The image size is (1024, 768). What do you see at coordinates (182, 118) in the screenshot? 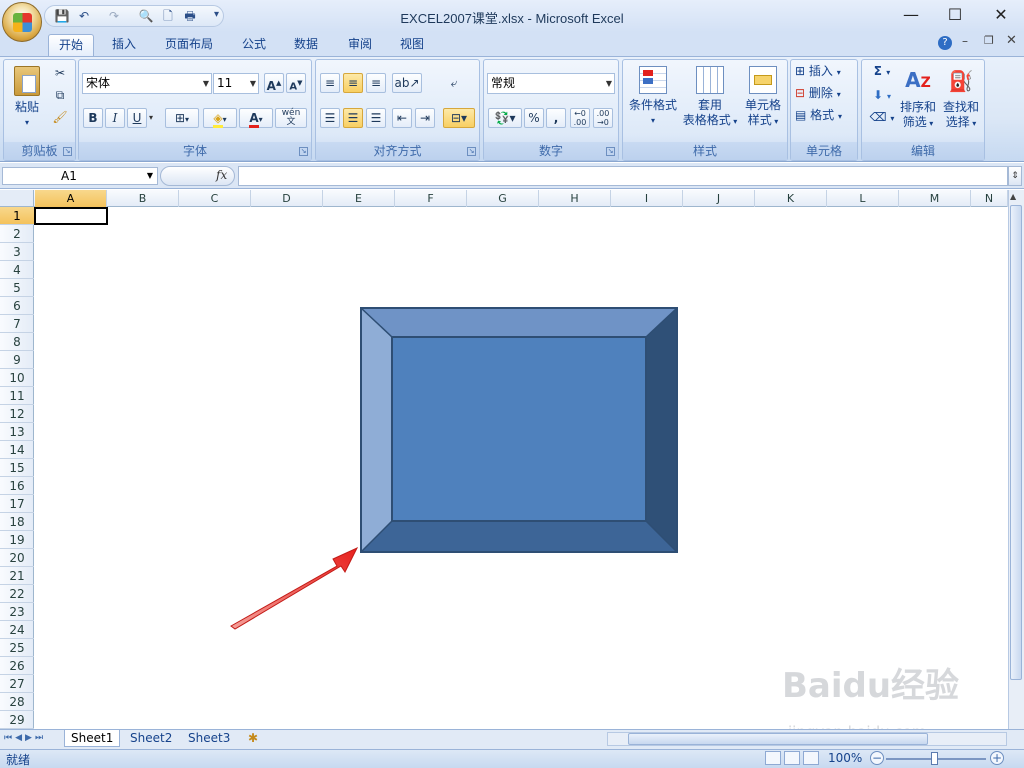
I see `borders-button: ⊞▾` at bounding box center [182, 118].